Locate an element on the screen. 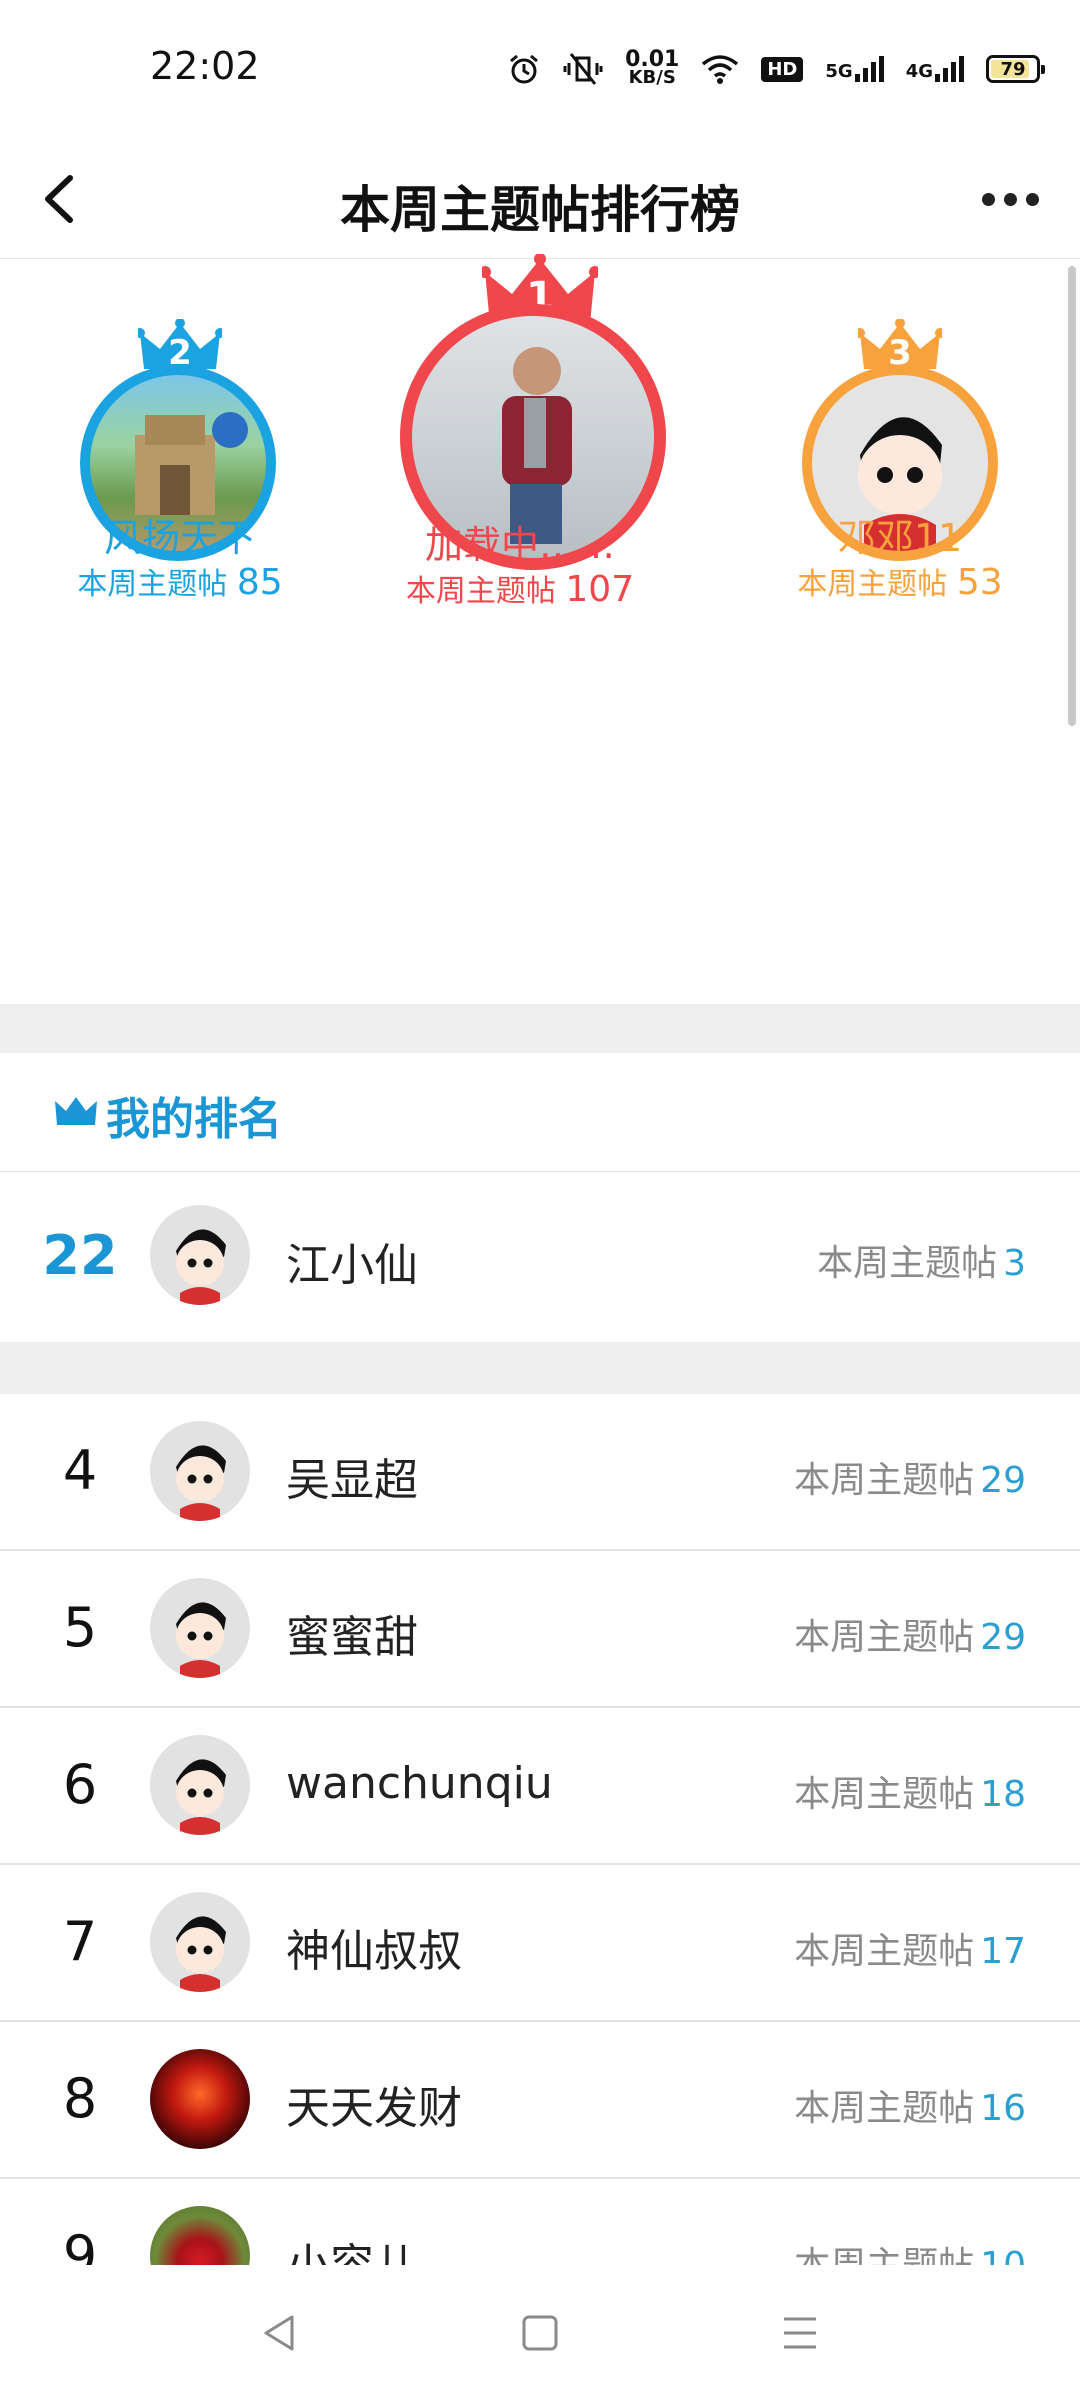 The width and height of the screenshot is (1080, 2400). crown-icon is located at coordinates (76, 1111).